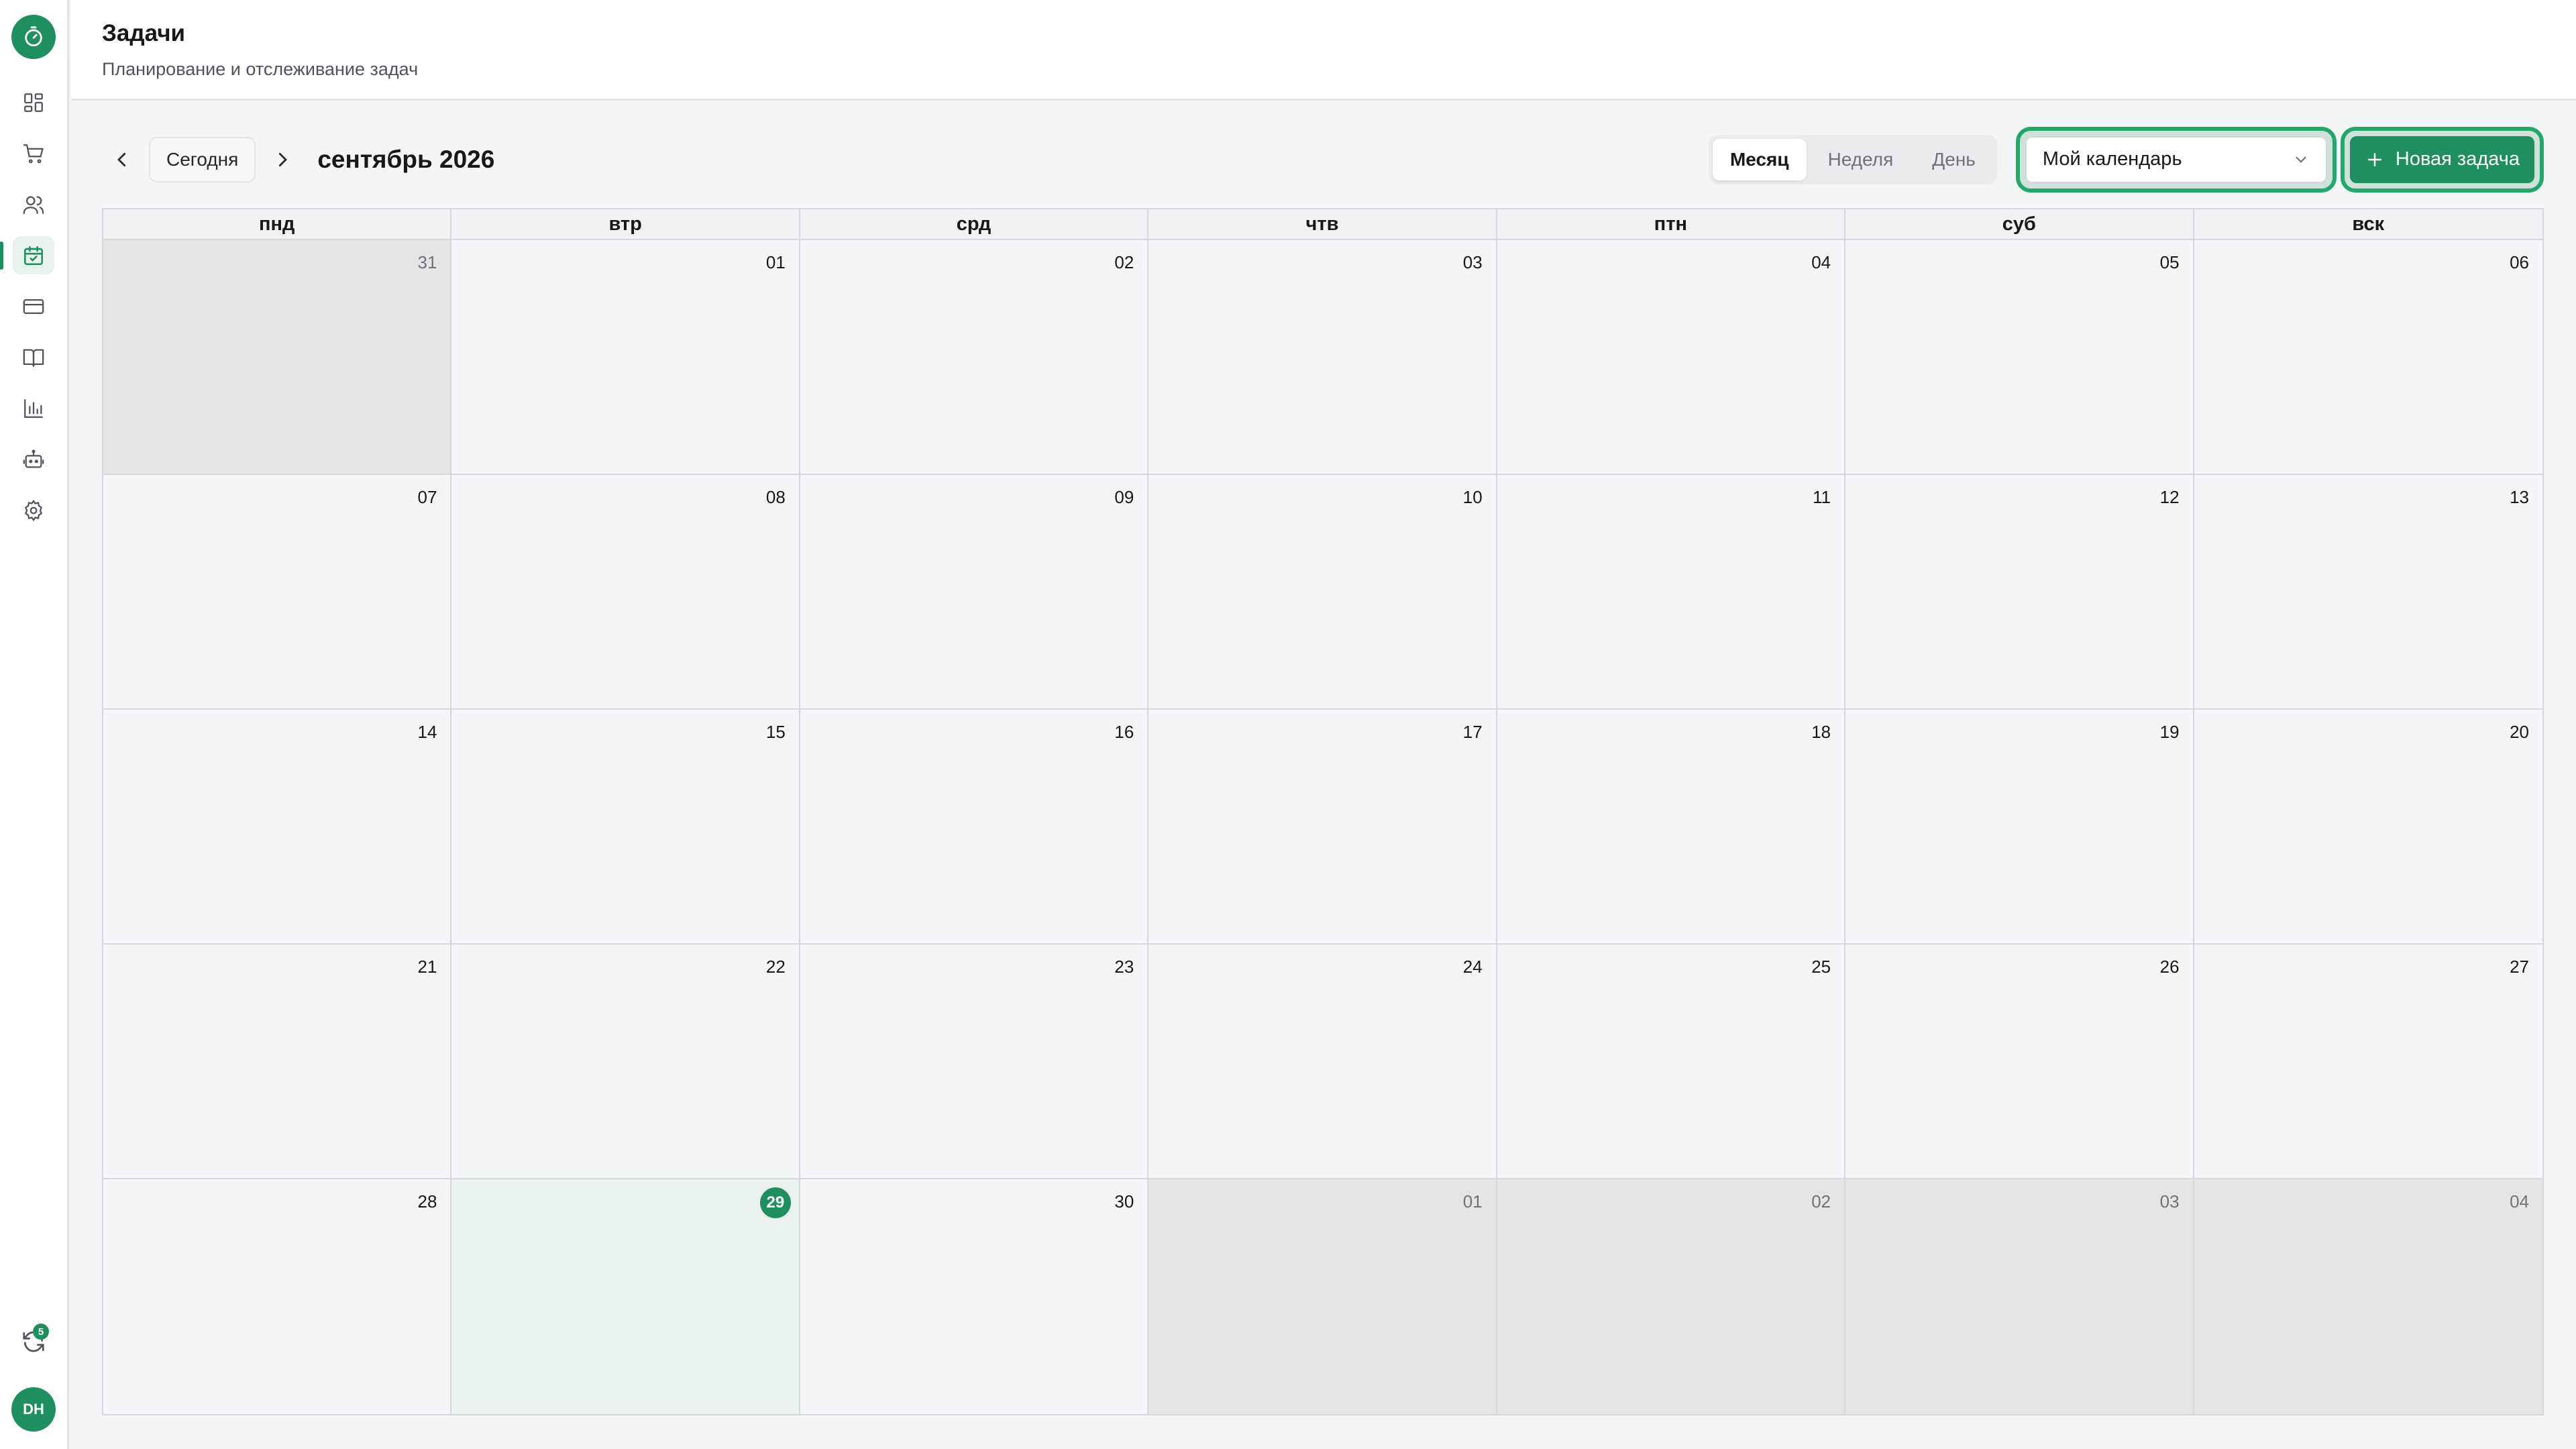 This screenshot has height=1449, width=2576. Describe the element at coordinates (1821, 1201) in the screenshot. I see `day-number: 02` at that location.